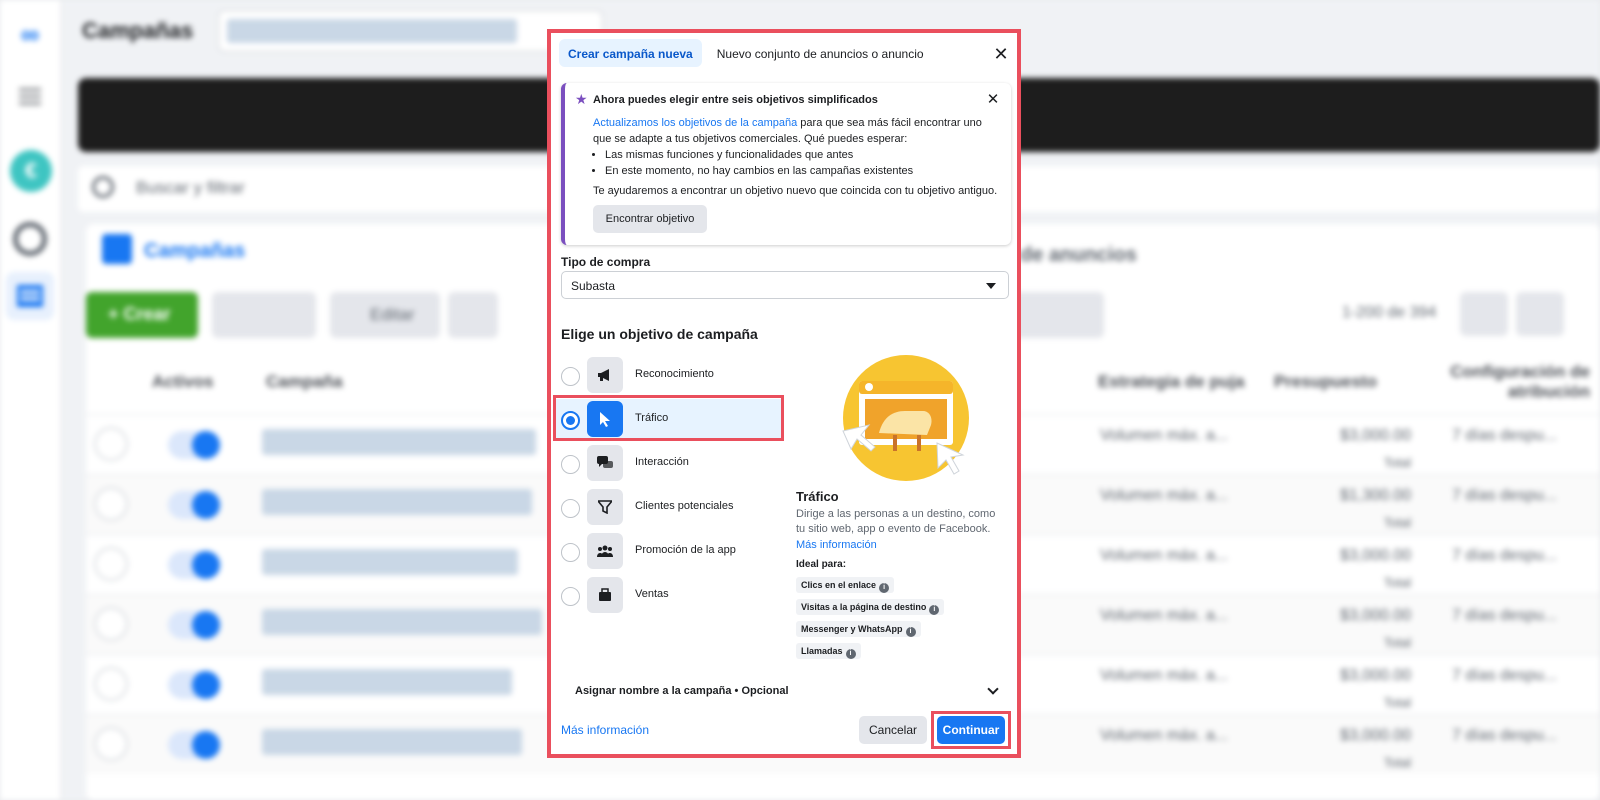  Describe the element at coordinates (605, 730) in the screenshot. I see `footer-more-info-link: Más información` at that location.